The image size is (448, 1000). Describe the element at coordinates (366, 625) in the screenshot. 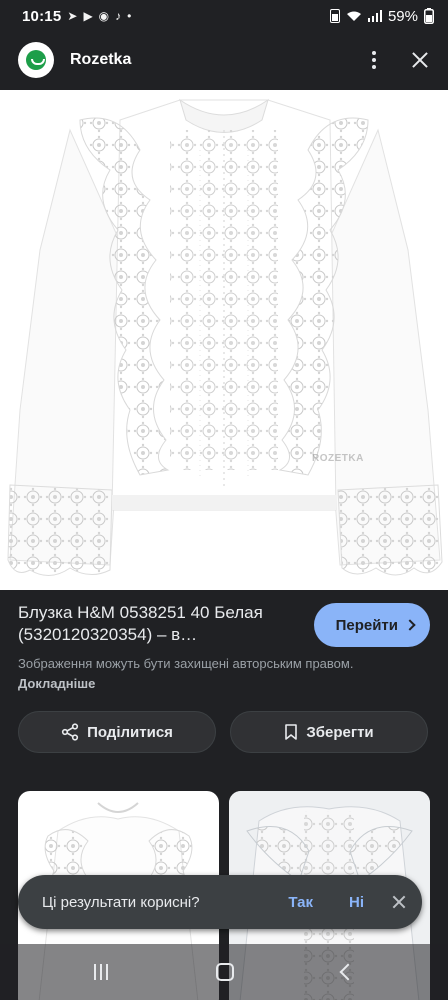

I see `visit-button-label: Перейти` at that location.